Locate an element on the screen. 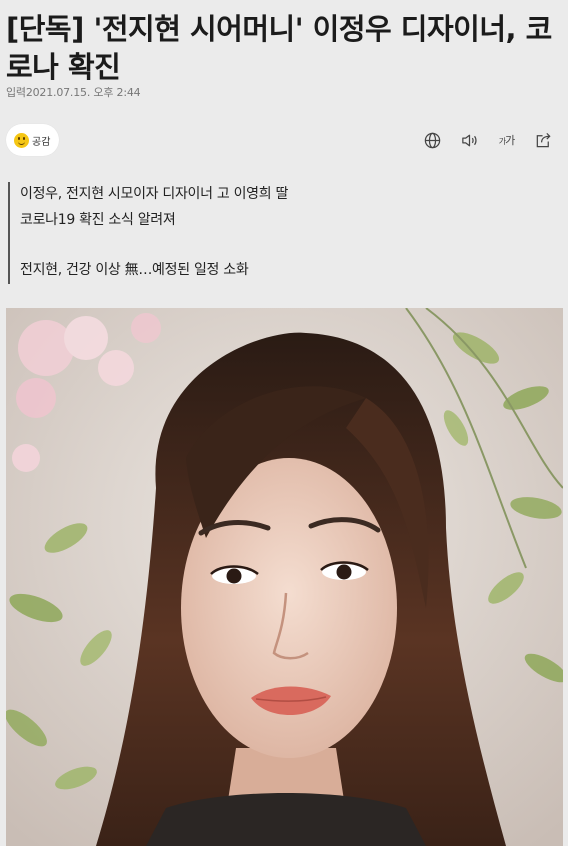 This screenshot has width=568, height=846. article-toolbar: 가가 is located at coordinates (488, 140).